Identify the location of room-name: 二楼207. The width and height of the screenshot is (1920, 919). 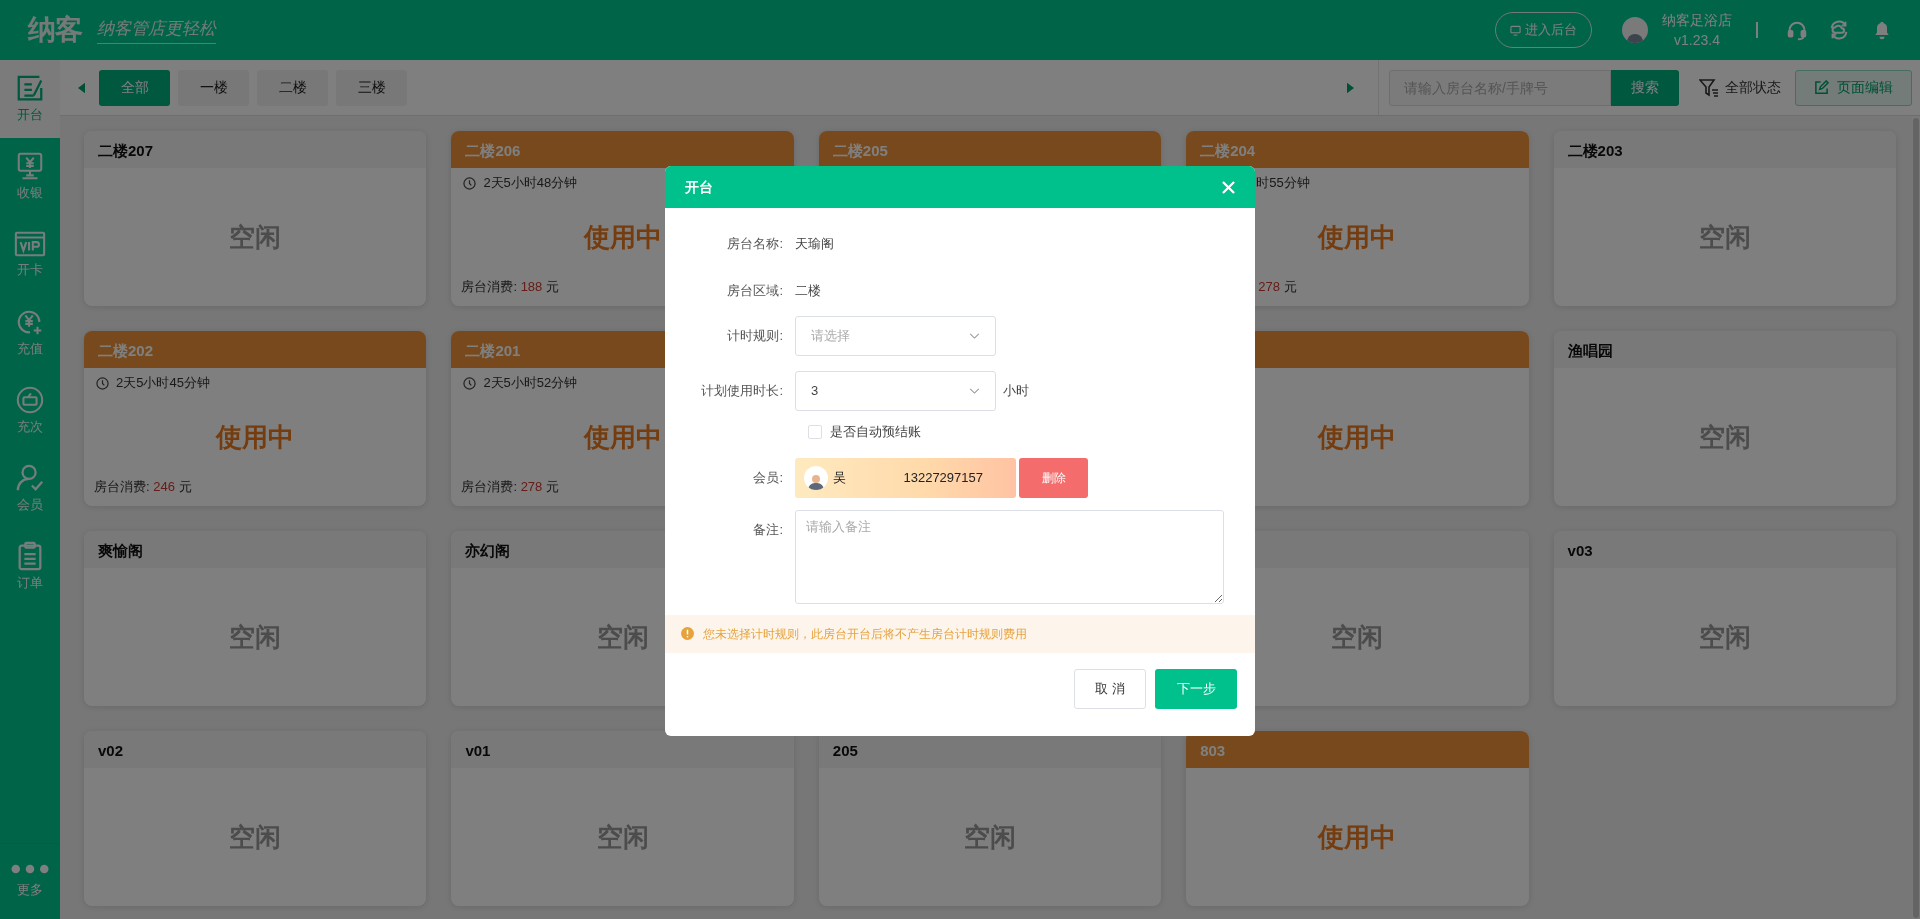
(126, 150).